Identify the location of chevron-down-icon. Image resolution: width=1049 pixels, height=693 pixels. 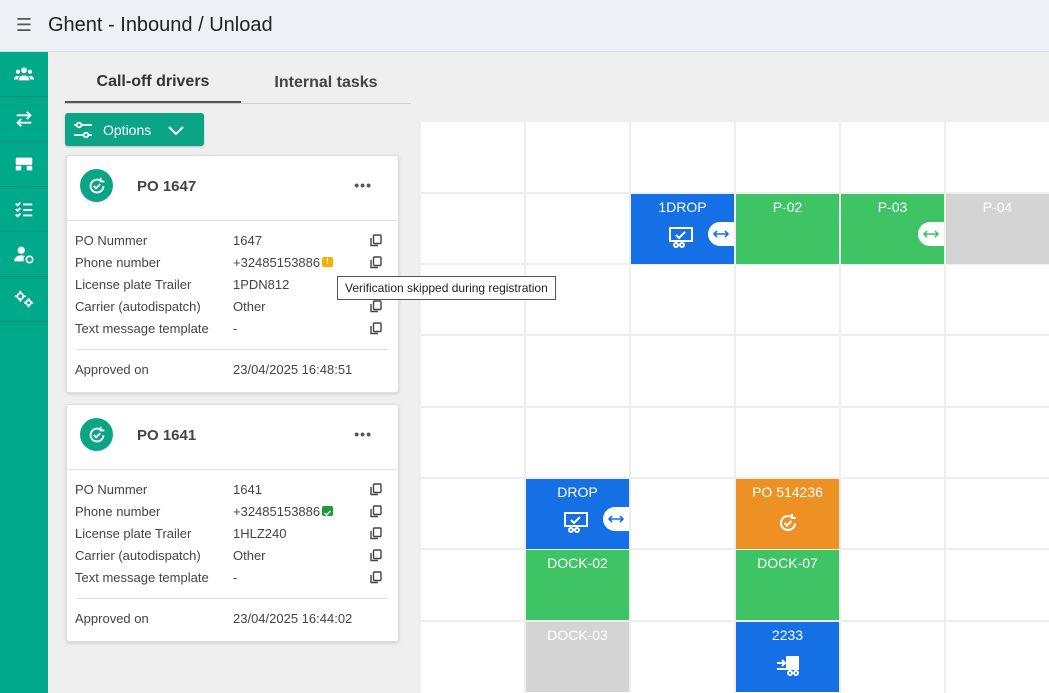
(176, 130).